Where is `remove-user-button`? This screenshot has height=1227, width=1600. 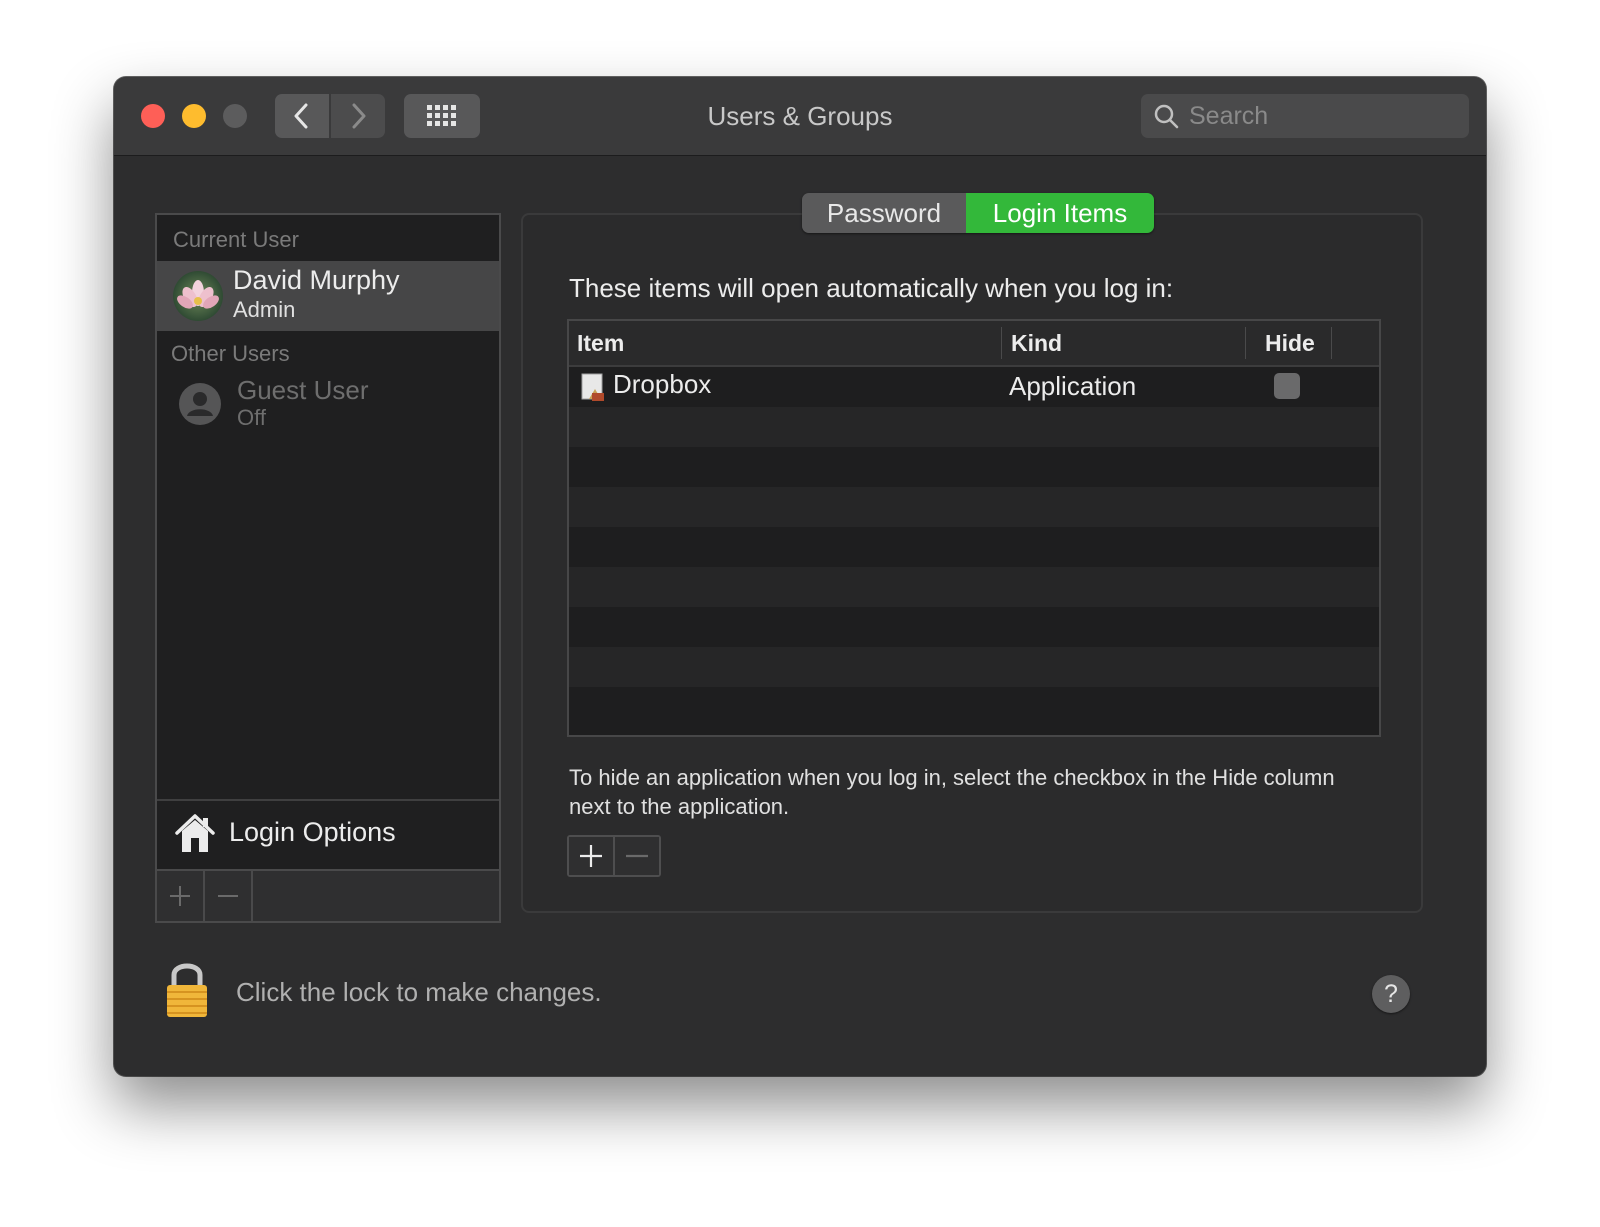
remove-user-button is located at coordinates (229, 896).